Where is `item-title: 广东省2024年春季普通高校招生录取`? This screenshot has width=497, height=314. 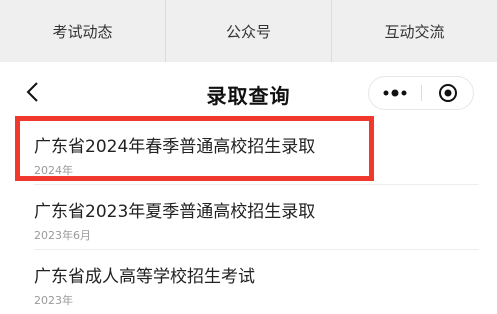 item-title: 广东省2024年春季普通高校招生录取 is located at coordinates (175, 147).